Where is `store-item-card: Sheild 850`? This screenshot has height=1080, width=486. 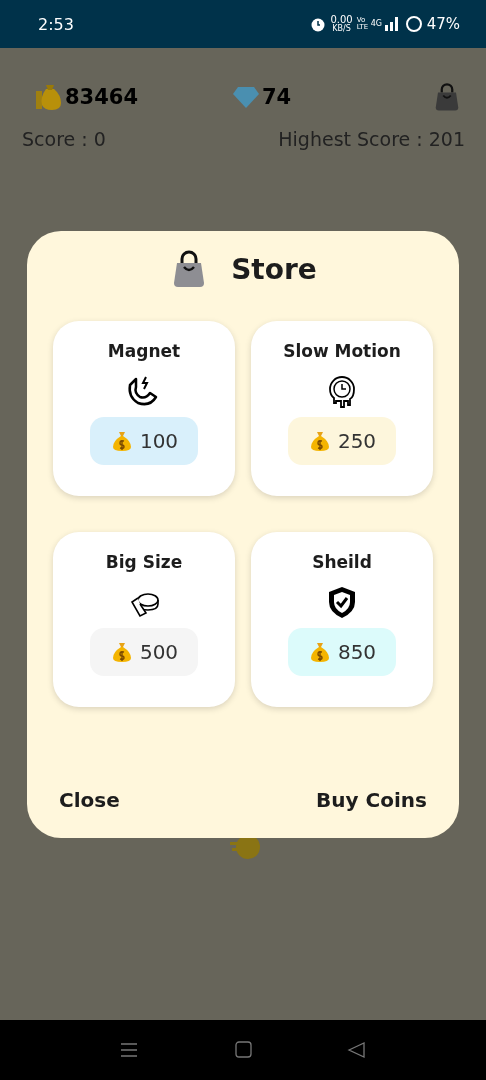
store-item-card: Sheild 850 is located at coordinates (342, 619).